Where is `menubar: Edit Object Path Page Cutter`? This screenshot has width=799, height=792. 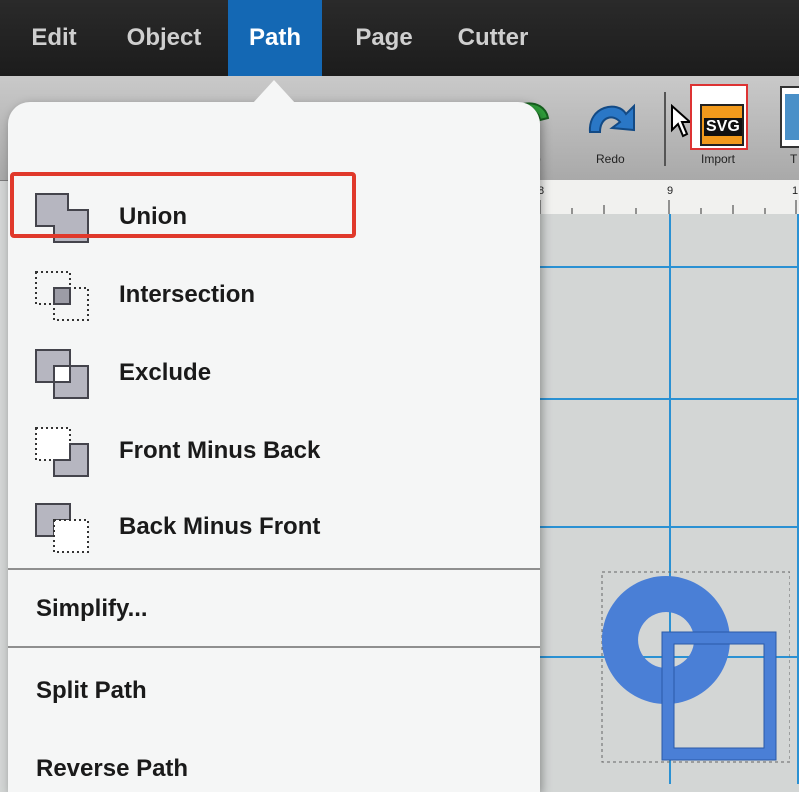
menubar: Edit Object Path Page Cutter is located at coordinates (399, 38).